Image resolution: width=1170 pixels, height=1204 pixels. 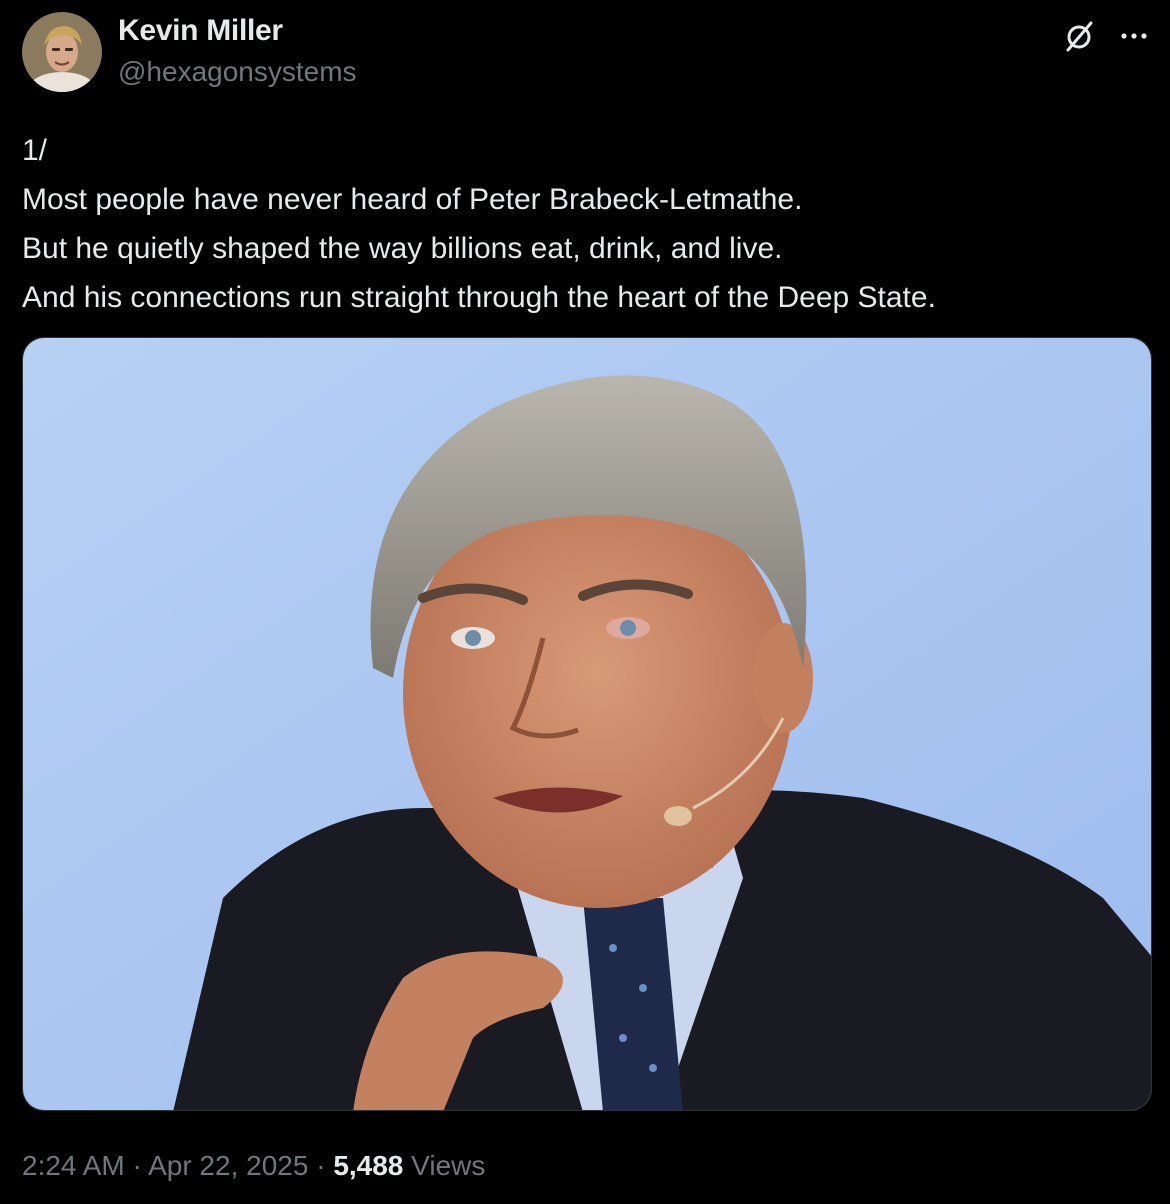 What do you see at coordinates (35, 150) in the screenshot?
I see `tweet-text-line: 1/` at bounding box center [35, 150].